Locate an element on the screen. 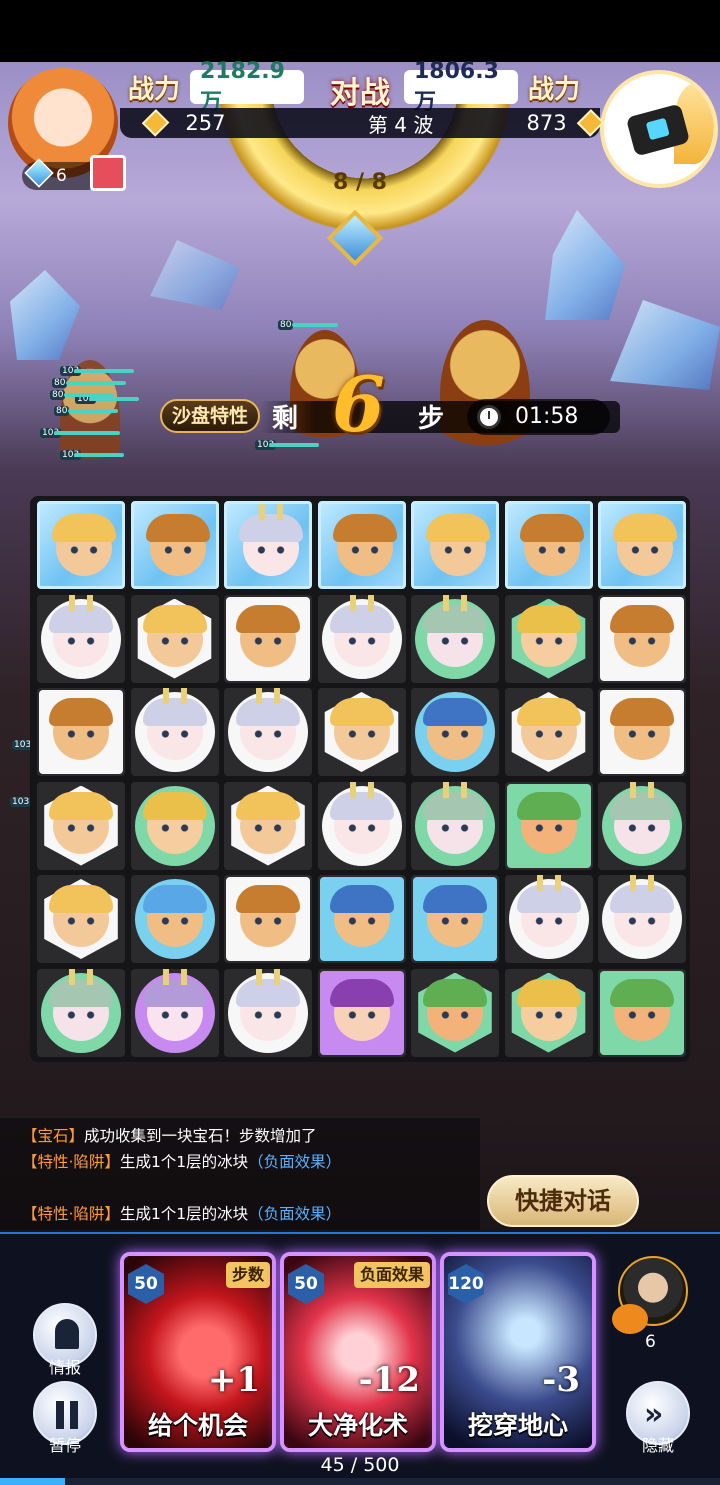 Image resolution: width=720 pixels, height=1485 pixels. player-gem-count: 6 is located at coordinates (61, 176).